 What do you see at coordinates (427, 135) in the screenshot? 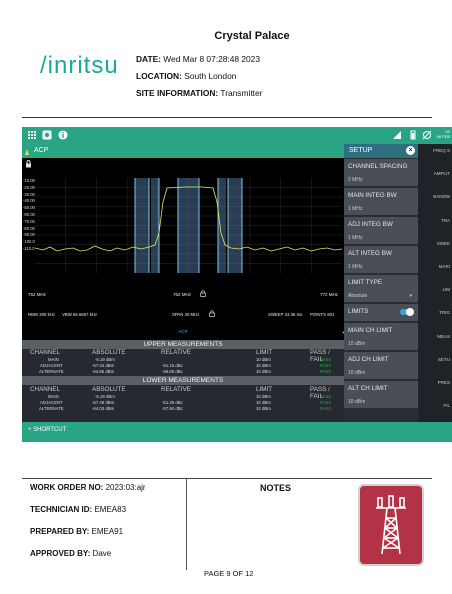
I see `gps-off-icon` at bounding box center [427, 135].